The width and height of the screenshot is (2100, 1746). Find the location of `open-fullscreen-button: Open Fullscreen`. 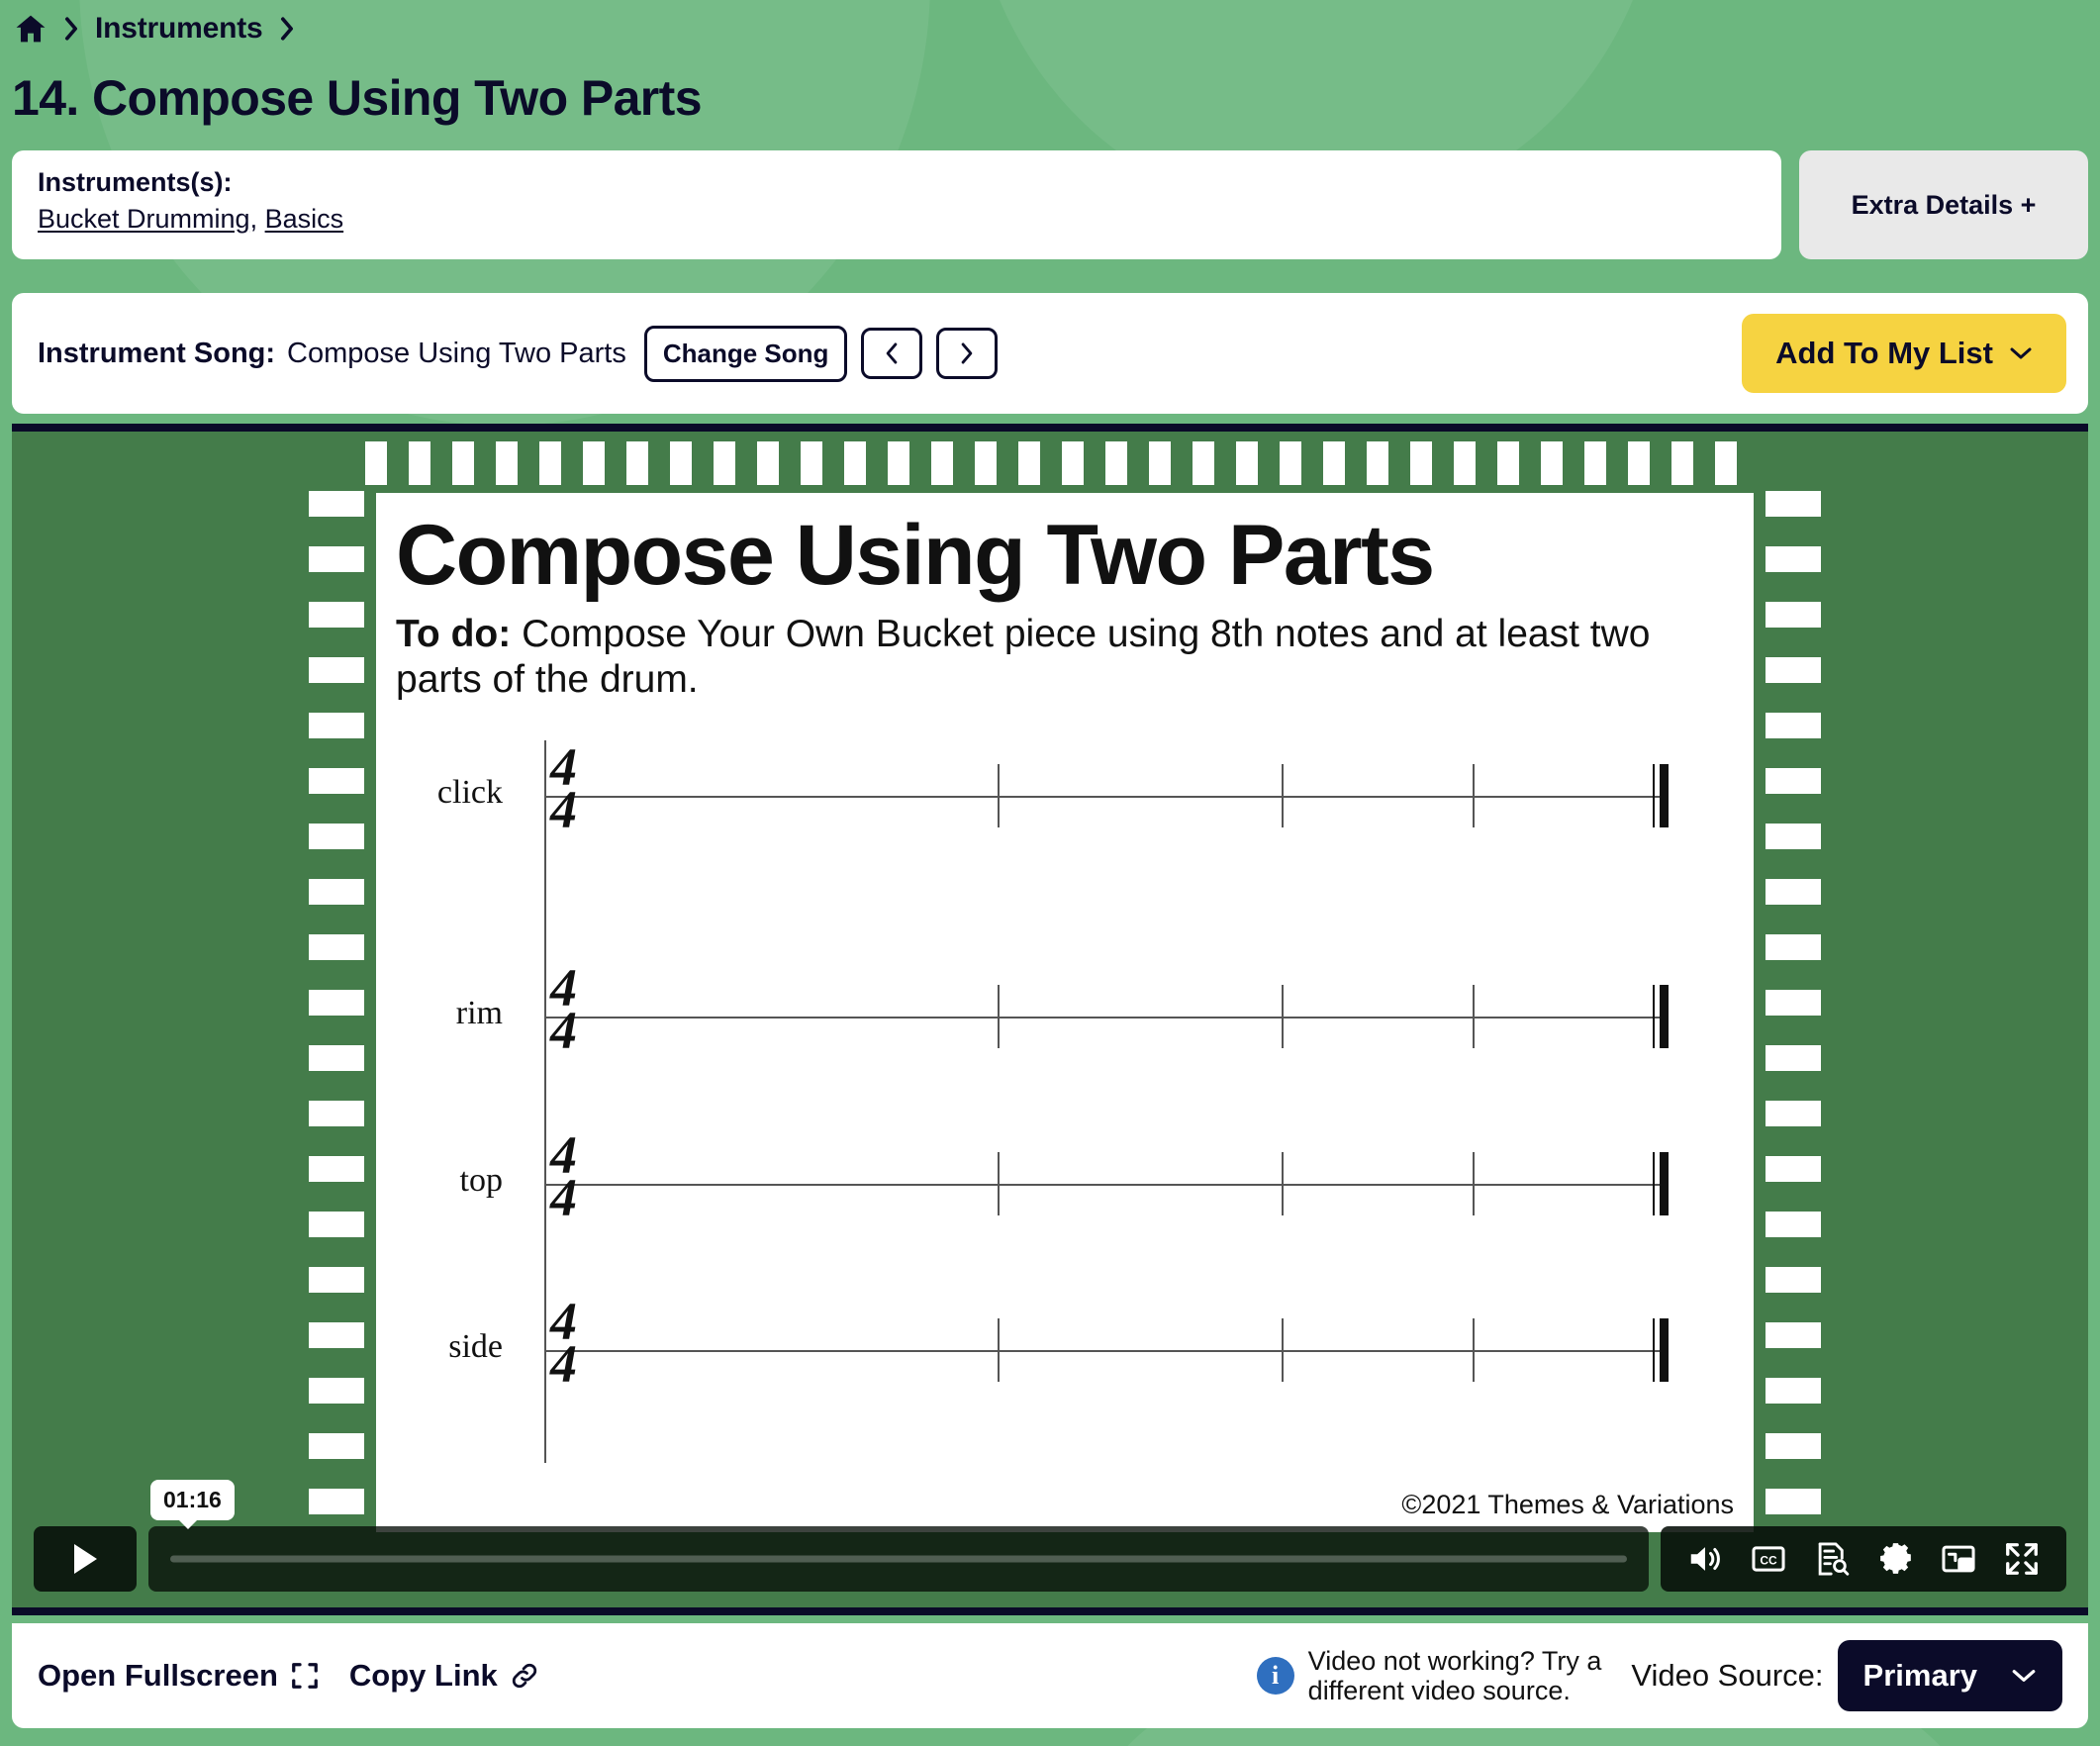

open-fullscreen-button: Open Fullscreen is located at coordinates (179, 1676).